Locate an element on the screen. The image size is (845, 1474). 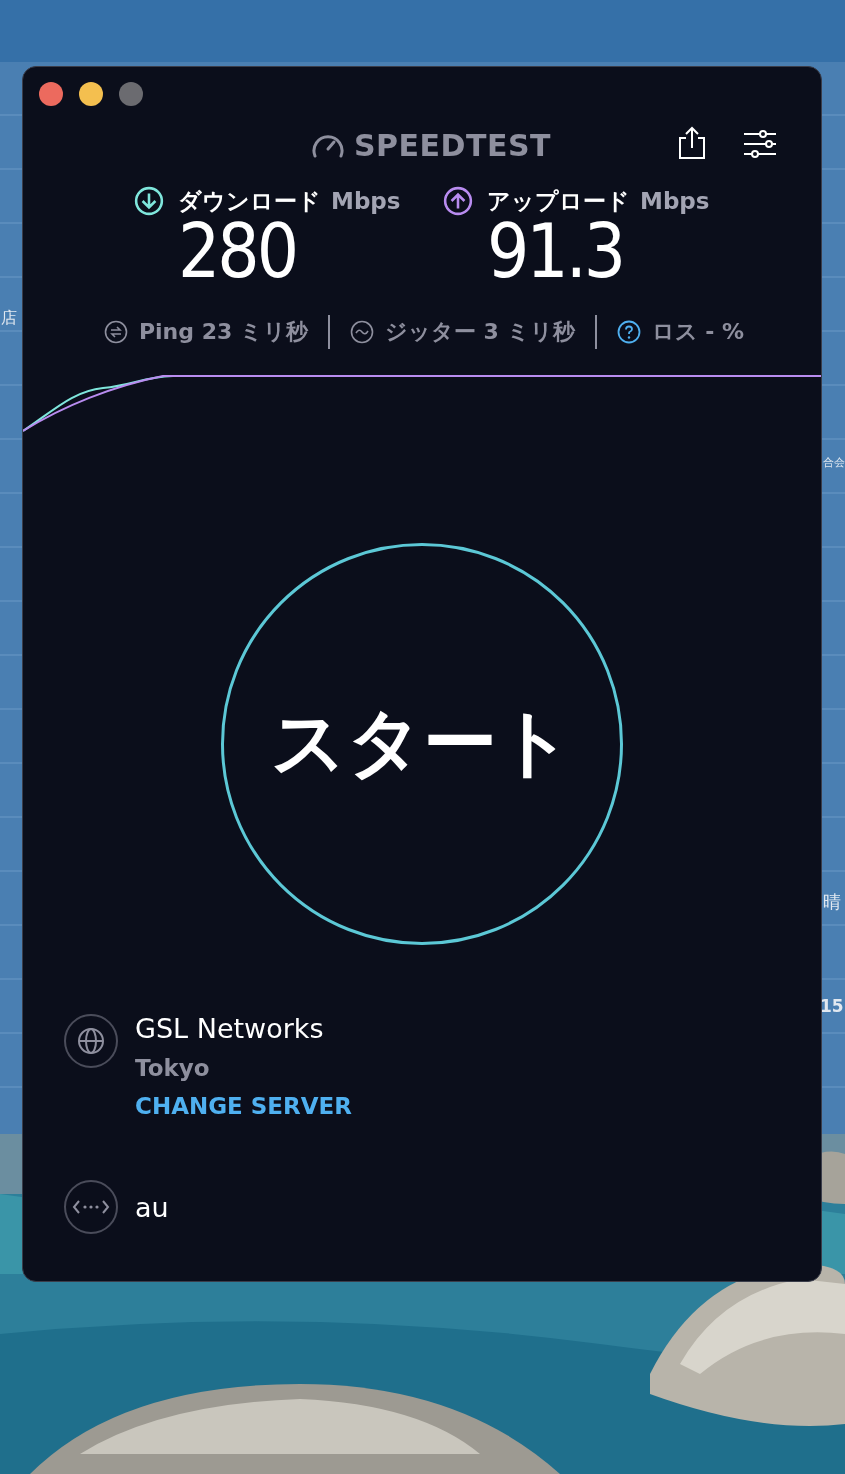
connection-icon is located at coordinates (91, 1207).